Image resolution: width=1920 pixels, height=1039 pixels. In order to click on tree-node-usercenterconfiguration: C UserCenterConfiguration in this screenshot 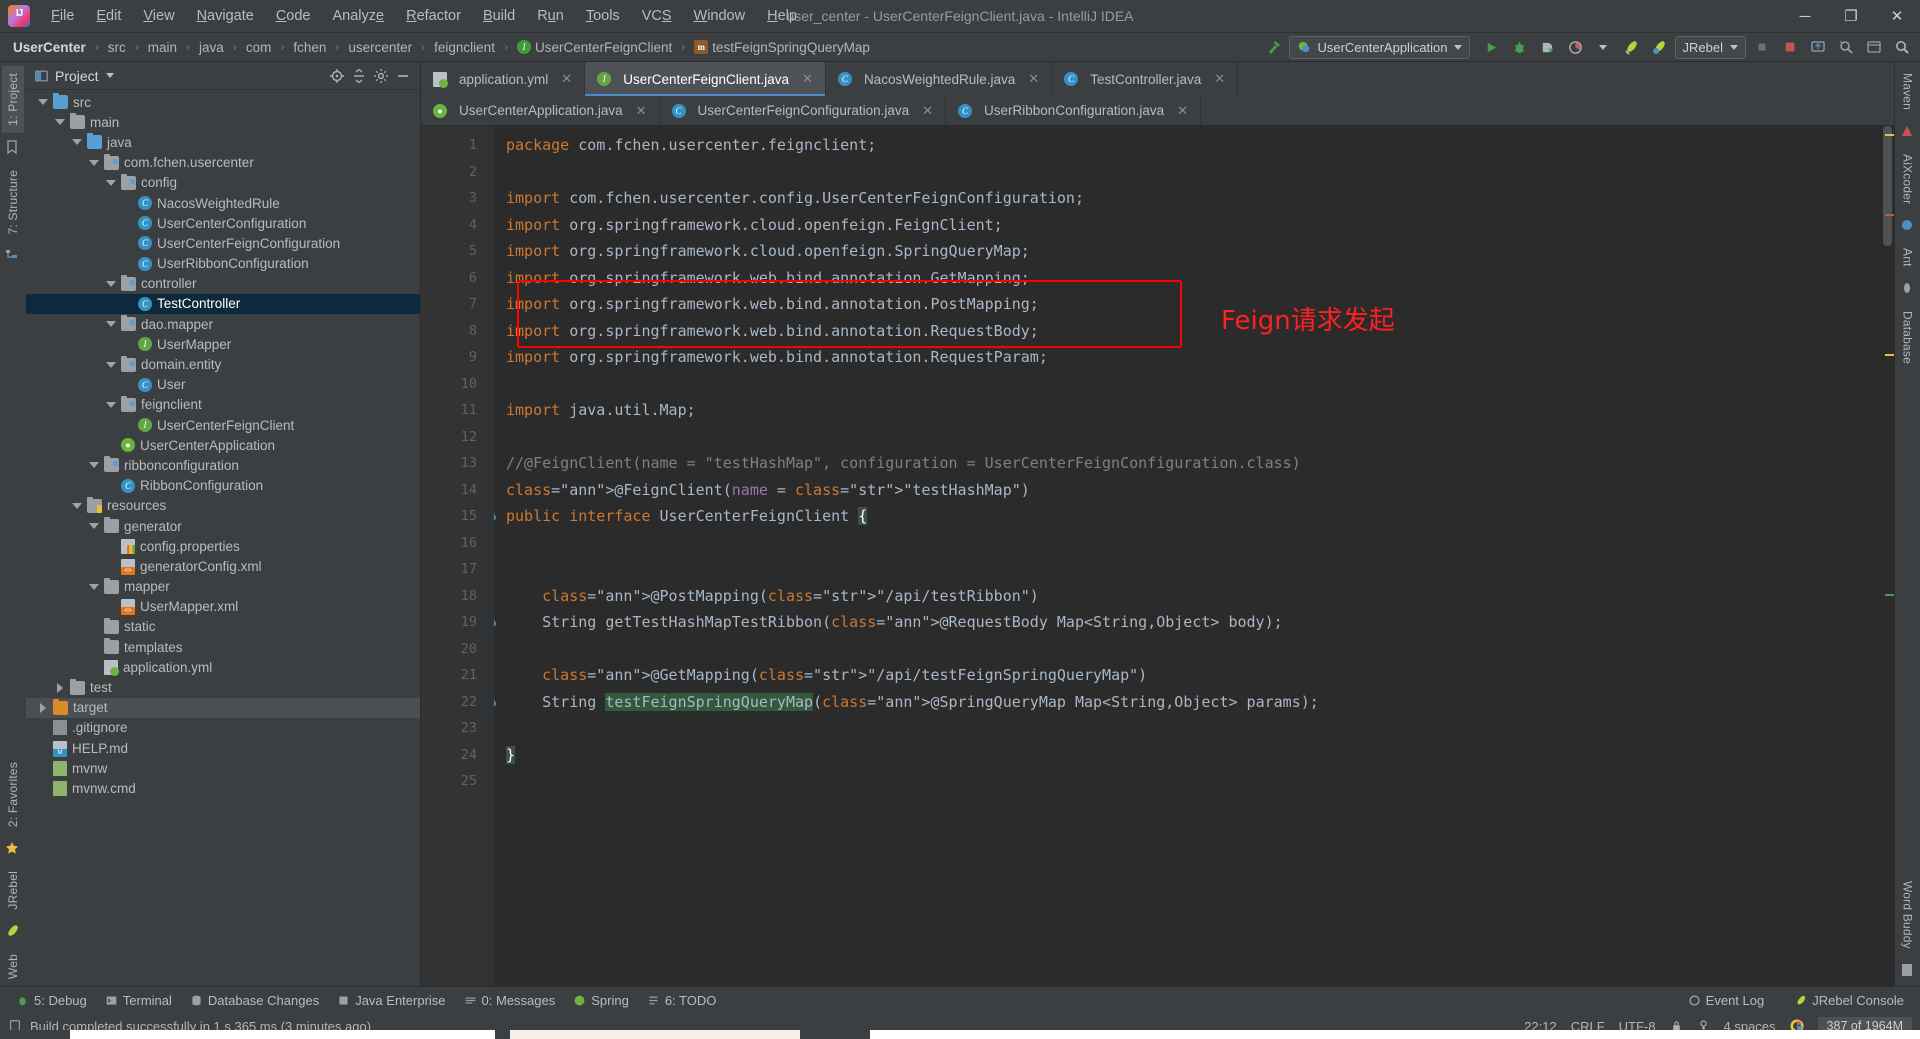, I will do `click(223, 223)`.